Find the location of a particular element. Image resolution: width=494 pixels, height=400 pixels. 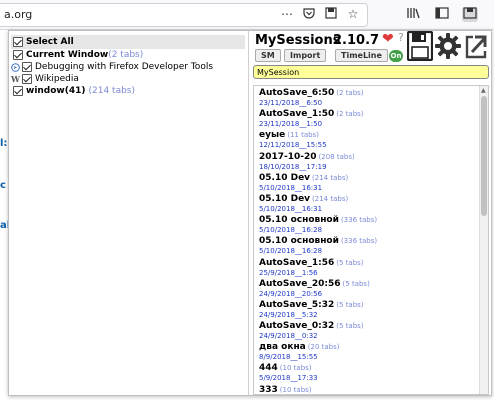

session-name-row: 444 (10 tabs) is located at coordinates (369, 368).